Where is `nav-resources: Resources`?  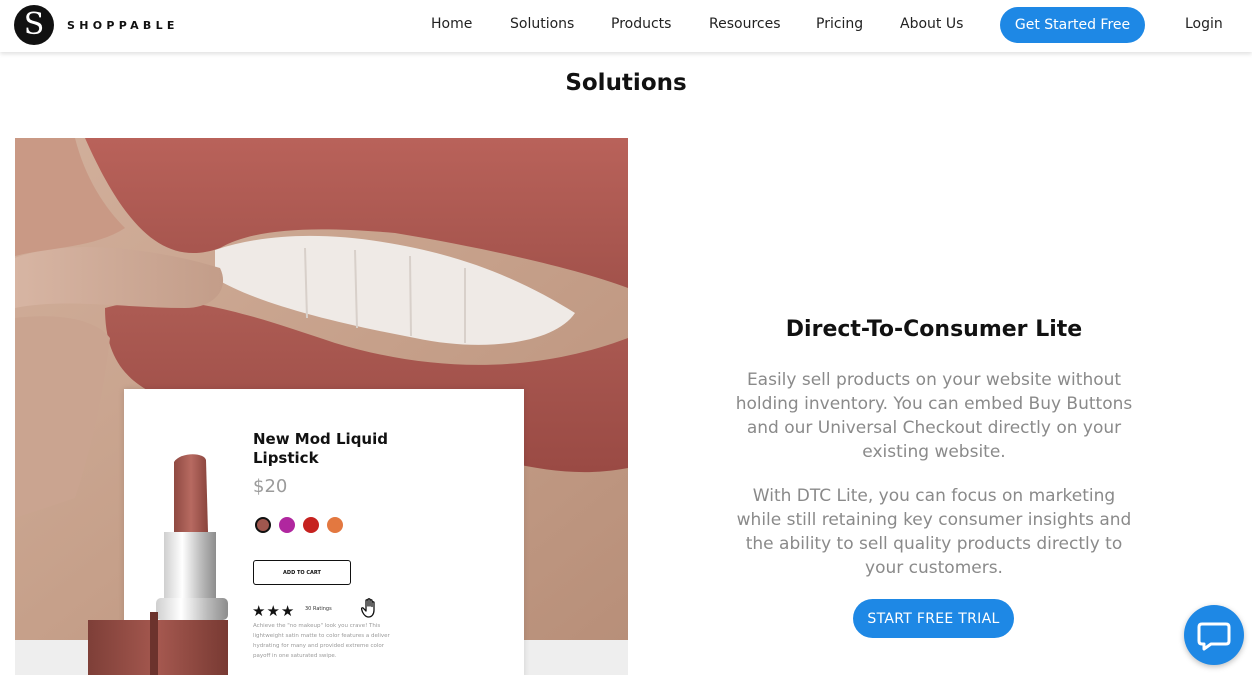 nav-resources: Resources is located at coordinates (745, 24).